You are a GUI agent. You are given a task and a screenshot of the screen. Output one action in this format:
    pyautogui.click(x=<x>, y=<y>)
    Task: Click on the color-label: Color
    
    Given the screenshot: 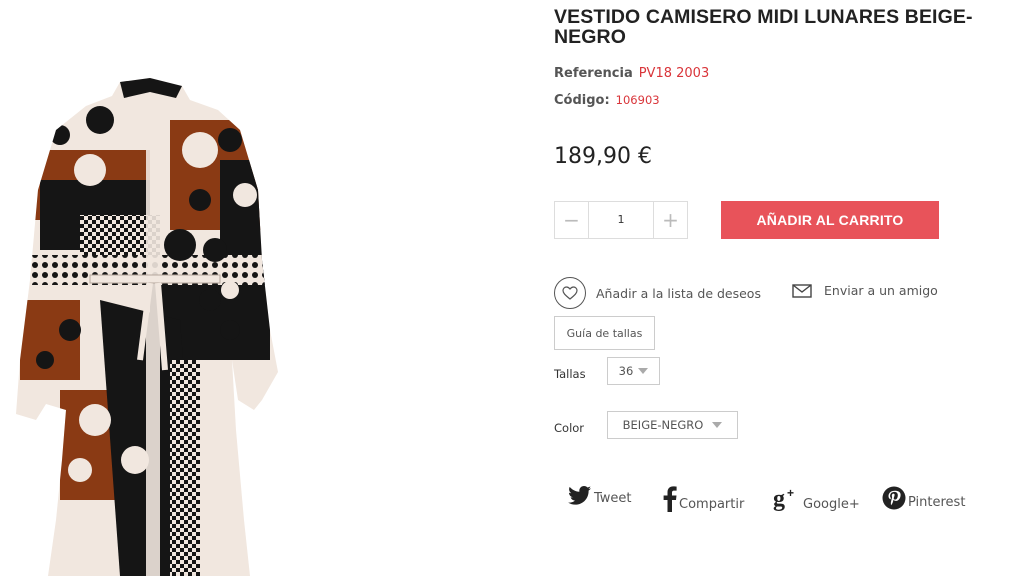 What is the action you would take?
    pyautogui.click(x=569, y=428)
    